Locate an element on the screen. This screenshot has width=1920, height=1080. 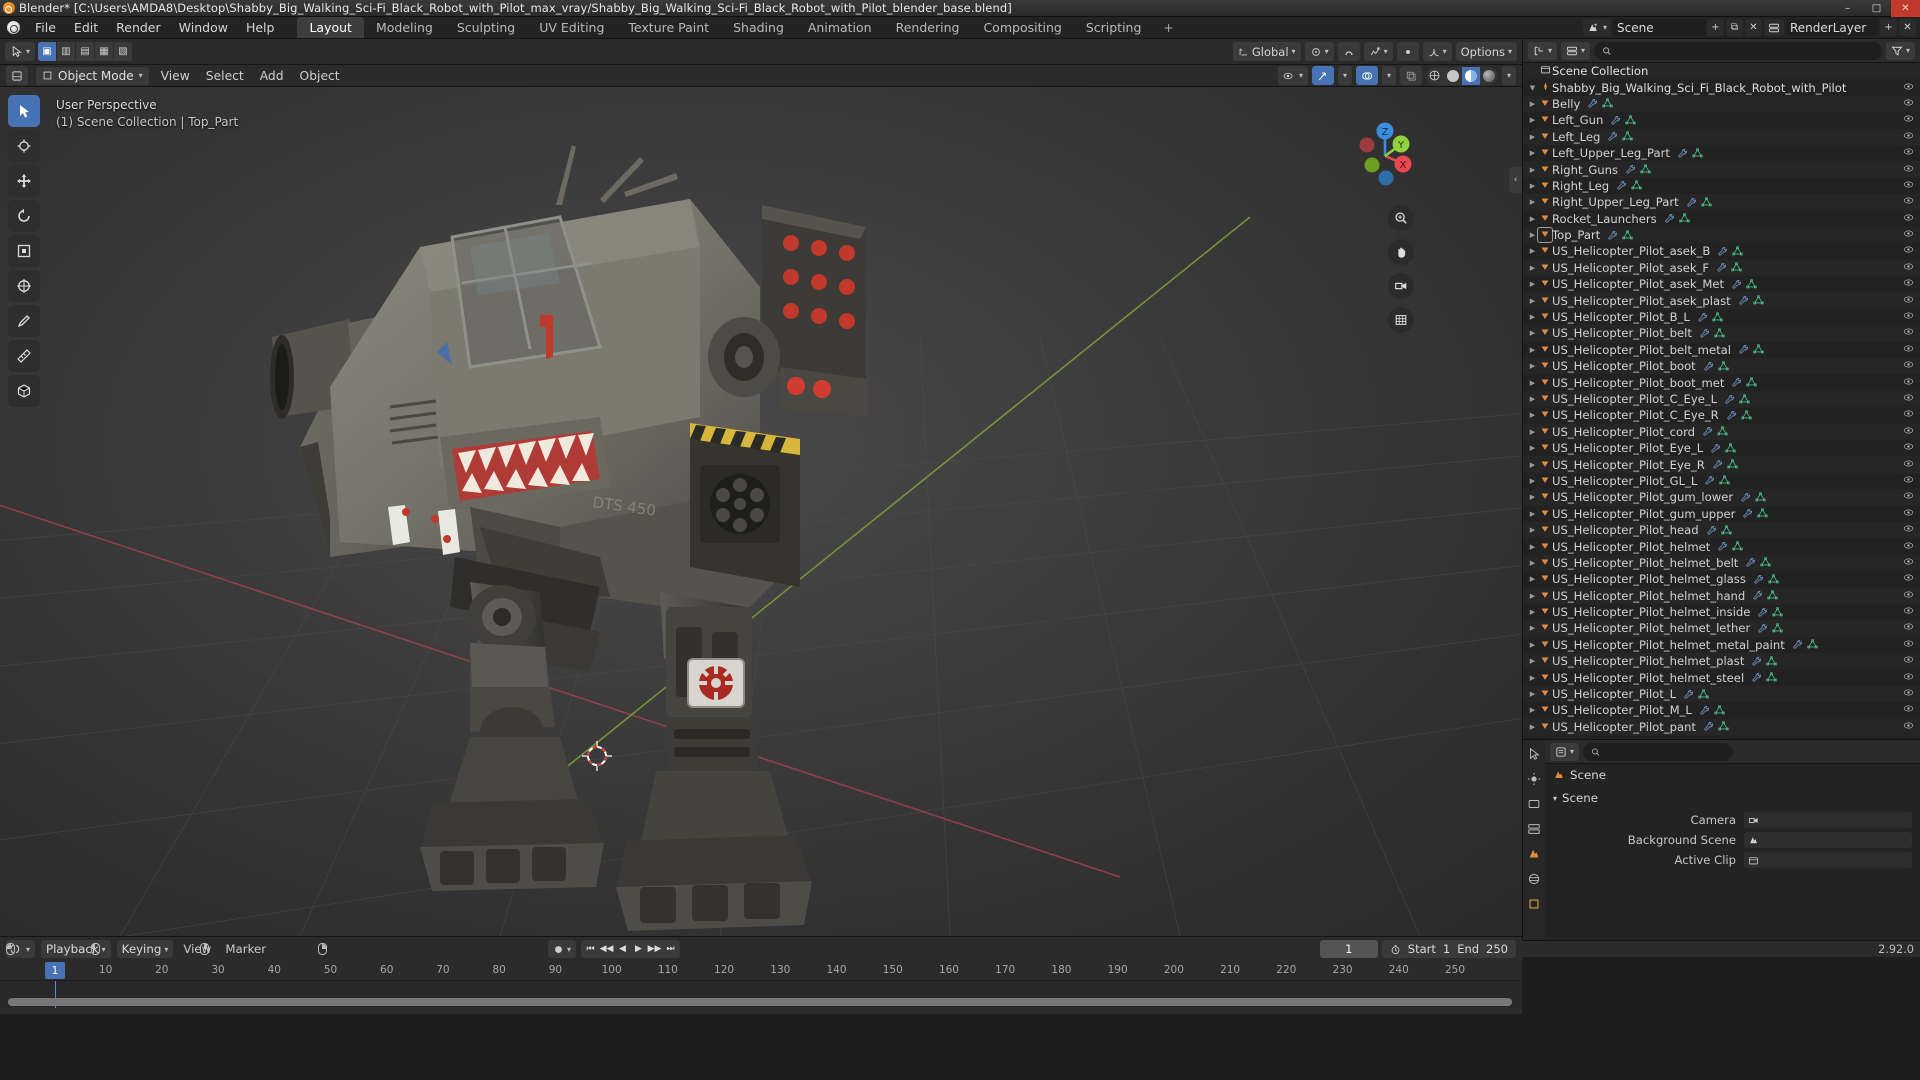
move-tool is located at coordinates (24, 181).